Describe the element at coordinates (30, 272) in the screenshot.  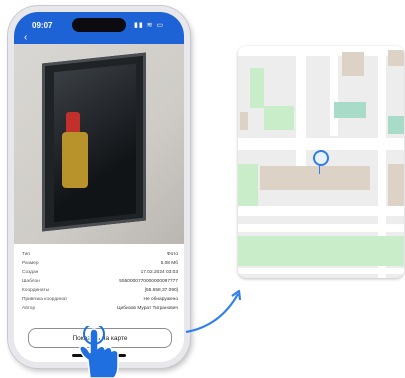
I see `detail-key: Создан` at that location.